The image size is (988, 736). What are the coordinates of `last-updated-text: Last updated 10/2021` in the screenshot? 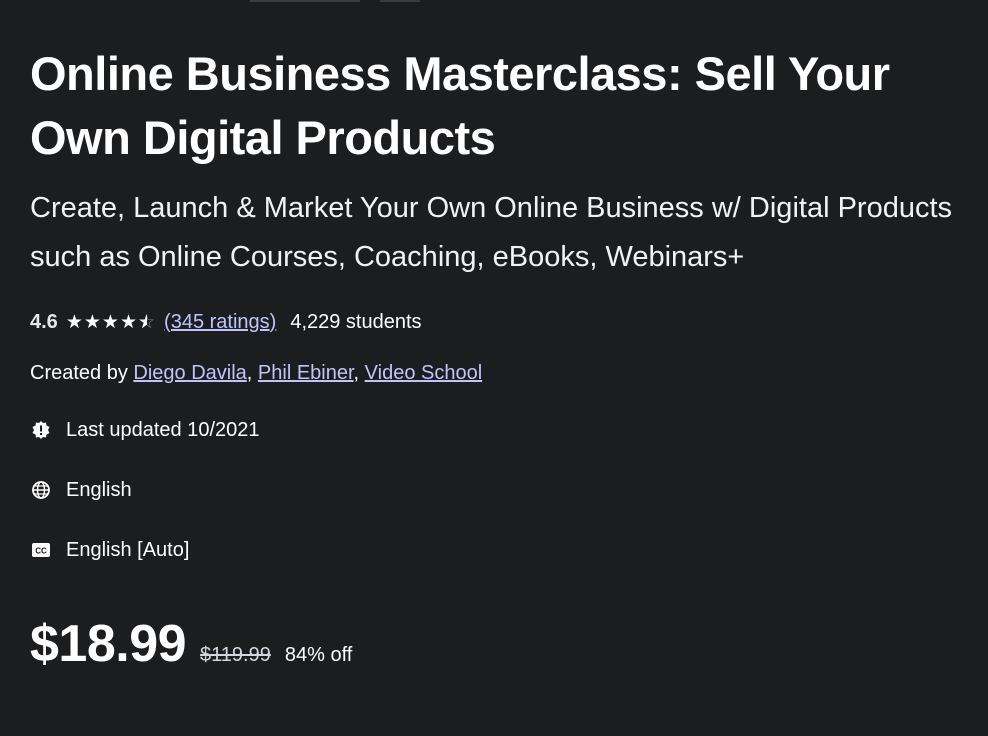 It's located at (163, 429).